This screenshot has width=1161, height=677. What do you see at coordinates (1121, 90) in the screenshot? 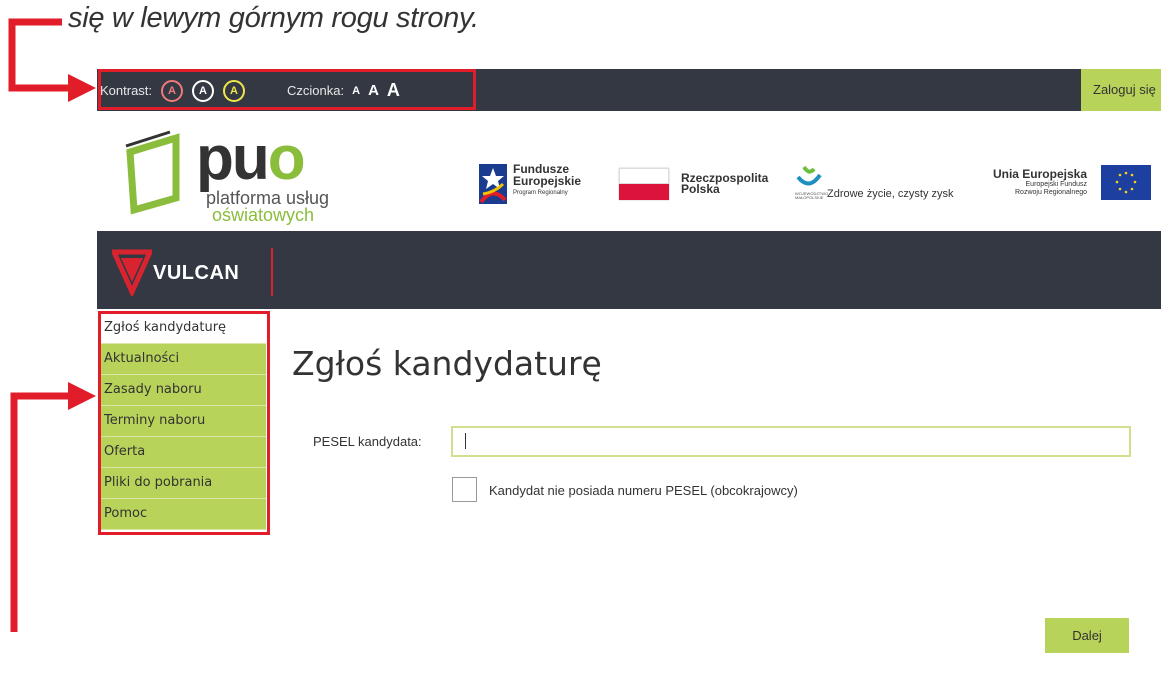
I see `login-button: Zaloguj się` at bounding box center [1121, 90].